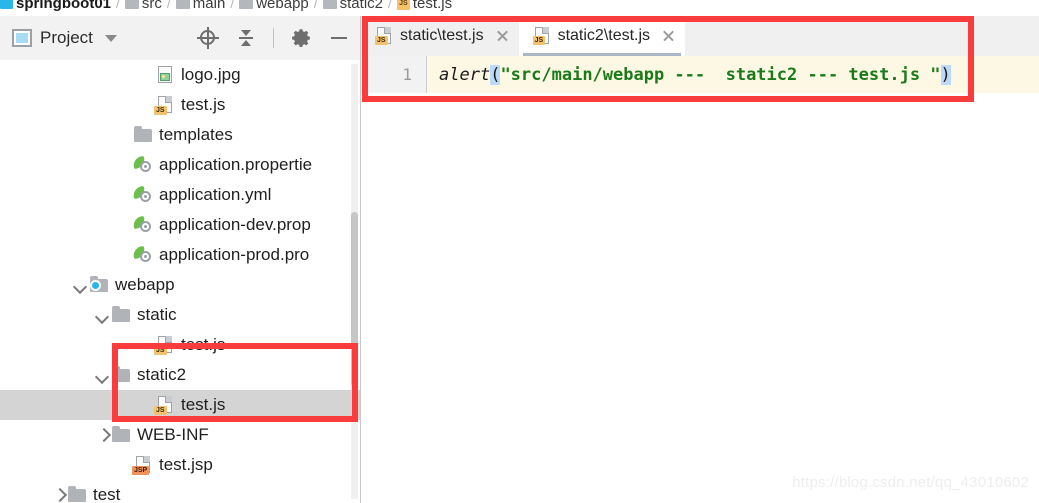 The image size is (1039, 503). I want to click on breadcrumb-item-module: springboot01, so click(55, 6).